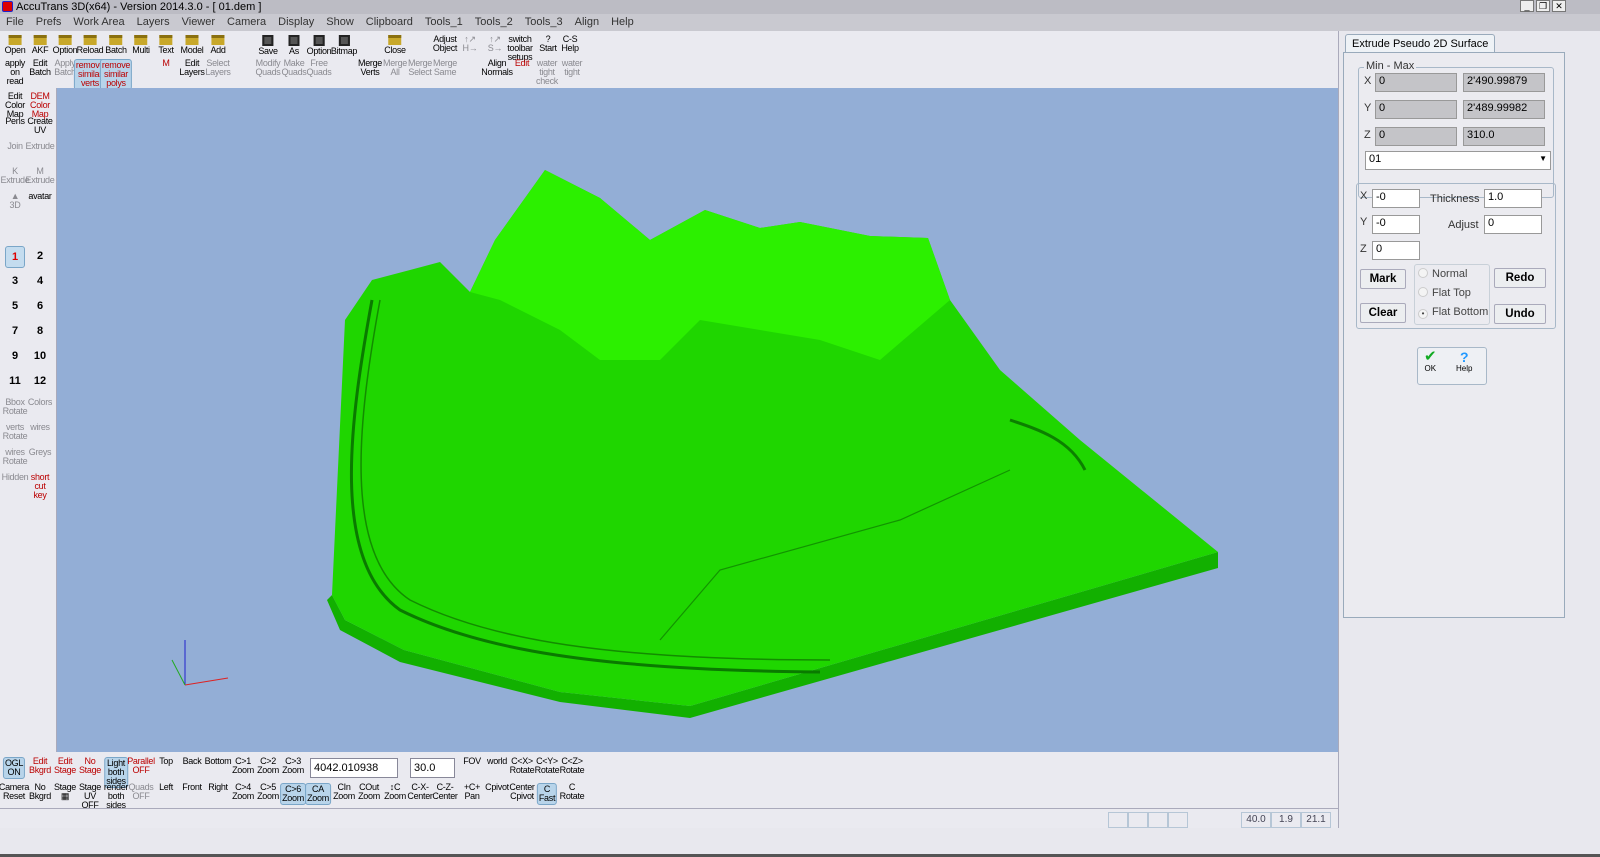 This screenshot has height=857, width=1600. I want to click on toolbar-bitmap-button: Bitmap, so click(344, 45).